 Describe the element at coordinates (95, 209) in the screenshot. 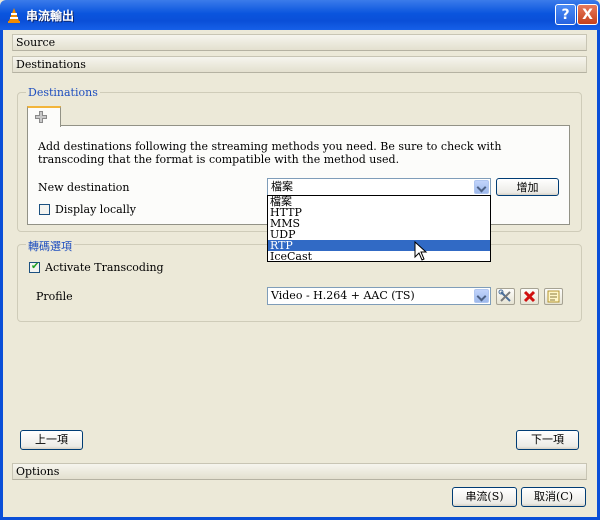

I see `display-locally-label: Display locally` at that location.